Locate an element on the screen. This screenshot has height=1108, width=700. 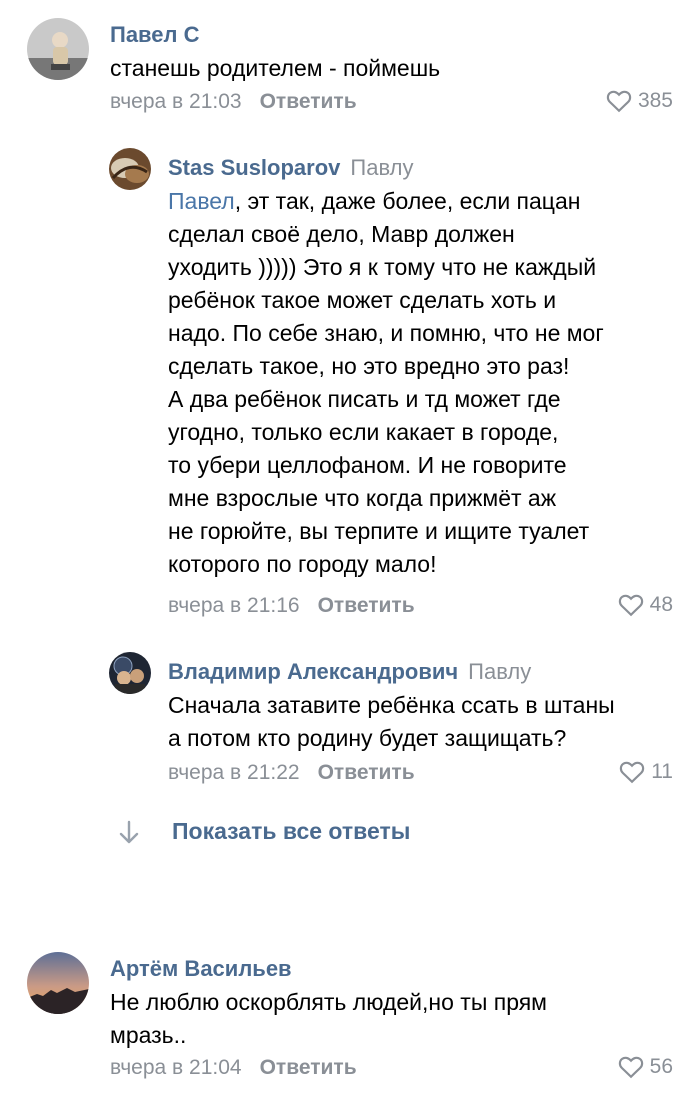
comment-author: Stas Susloparov Павлу is located at coordinates (290, 168).